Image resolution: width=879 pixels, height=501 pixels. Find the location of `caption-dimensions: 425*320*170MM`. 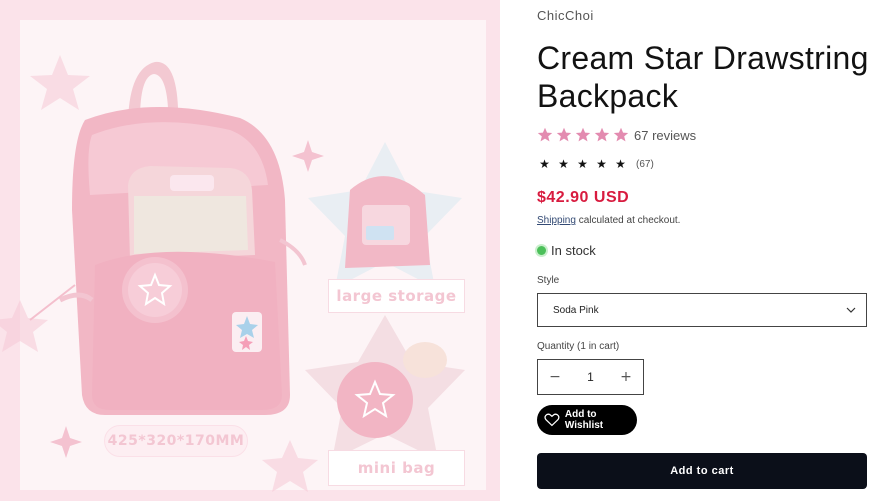

caption-dimensions: 425*320*170MM is located at coordinates (176, 441).